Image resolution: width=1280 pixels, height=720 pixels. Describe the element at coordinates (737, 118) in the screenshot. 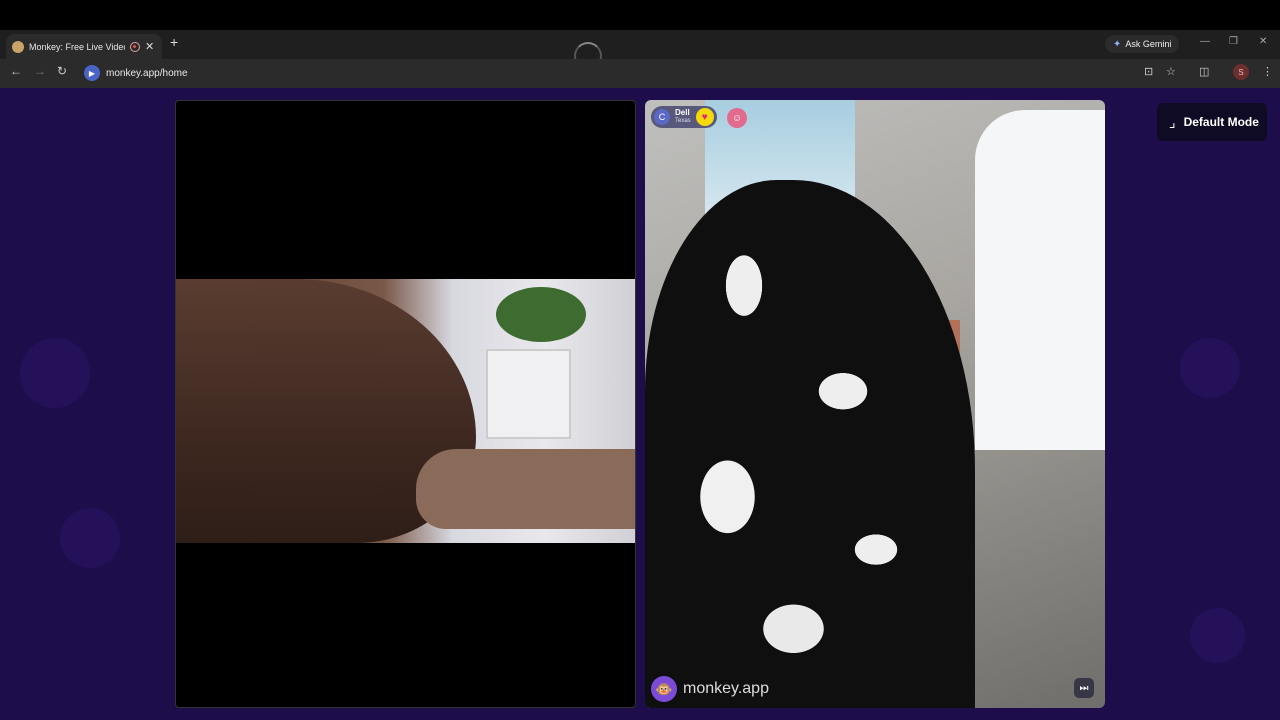

I see `emoji-badge-icon: ☺` at that location.